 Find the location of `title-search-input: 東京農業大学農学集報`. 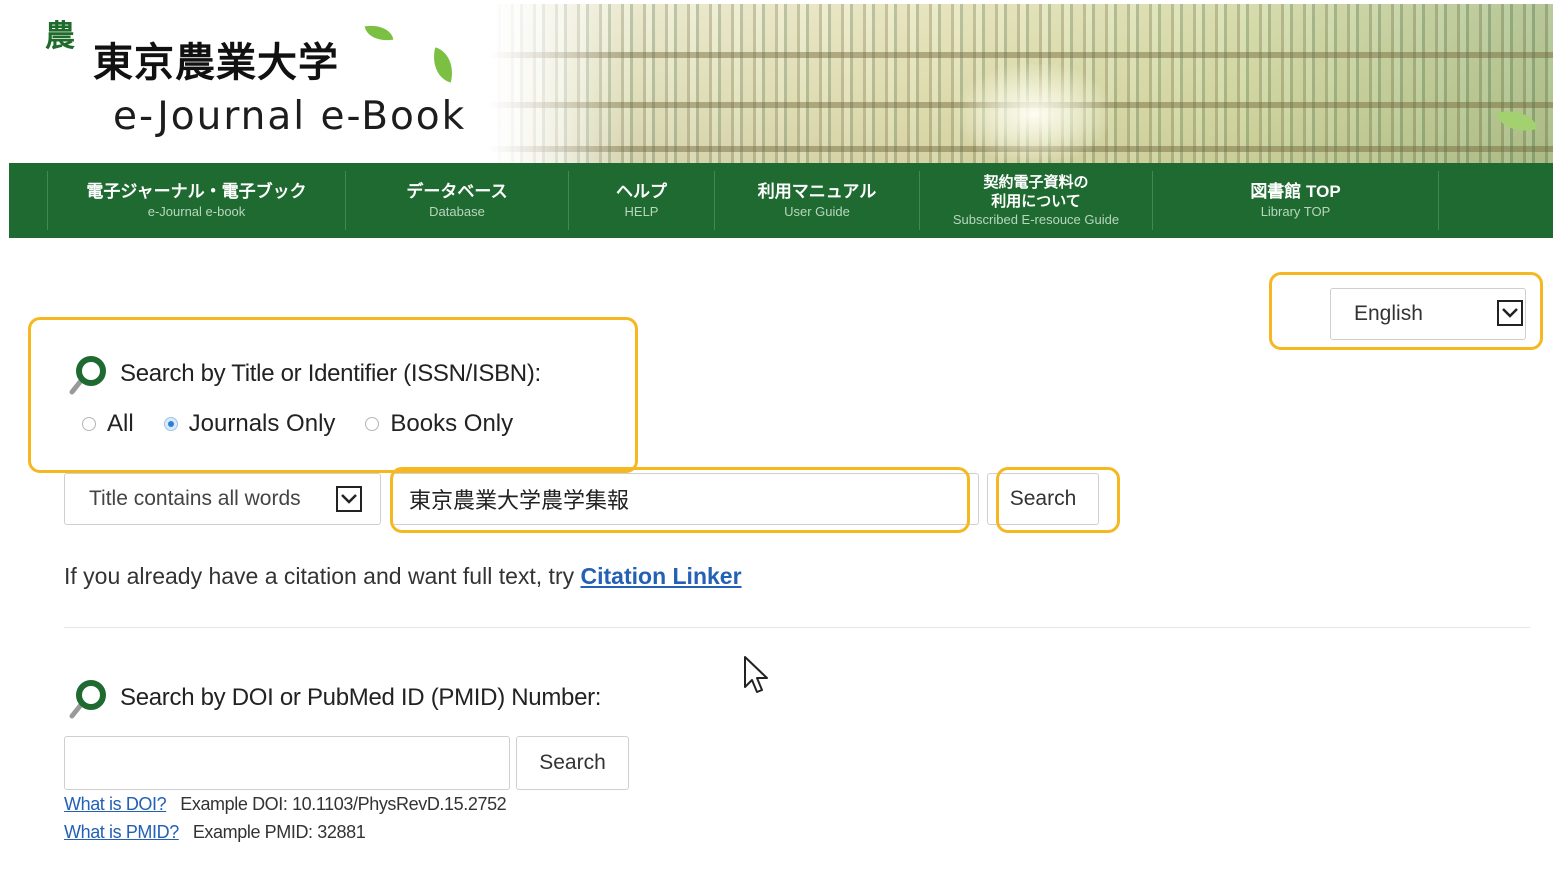

title-search-input: 東京農業大学農学集報 is located at coordinates (685, 499).